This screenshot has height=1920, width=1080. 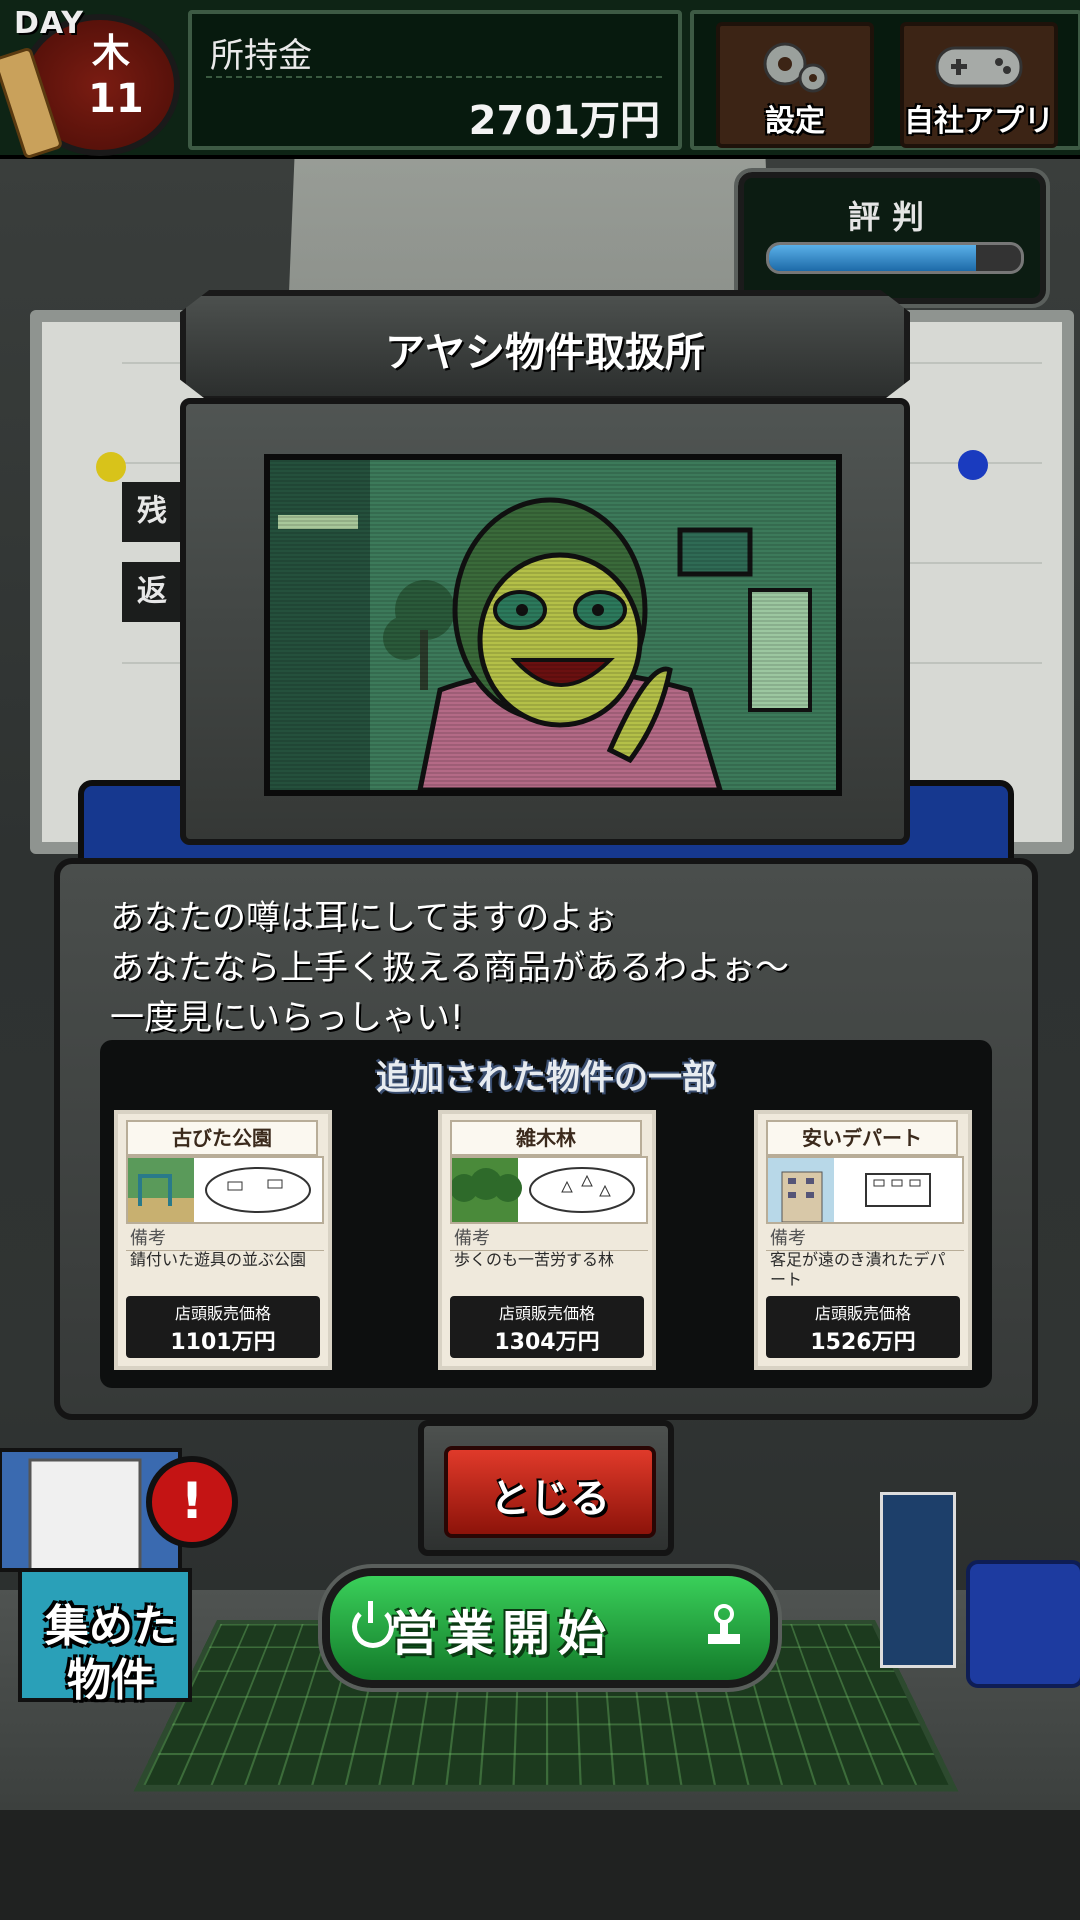 What do you see at coordinates (111, 1626) in the screenshot?
I see `collected-label: 集めた` at bounding box center [111, 1626].